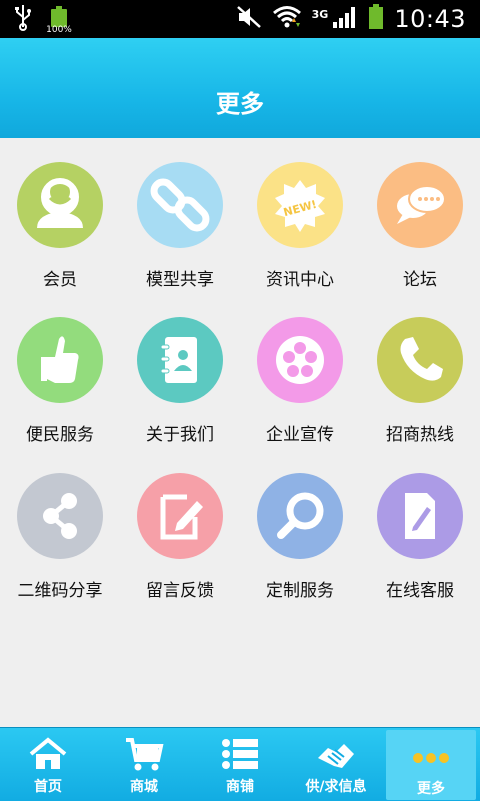  What do you see at coordinates (430, 19) in the screenshot?
I see `clock: 10:43` at bounding box center [430, 19].